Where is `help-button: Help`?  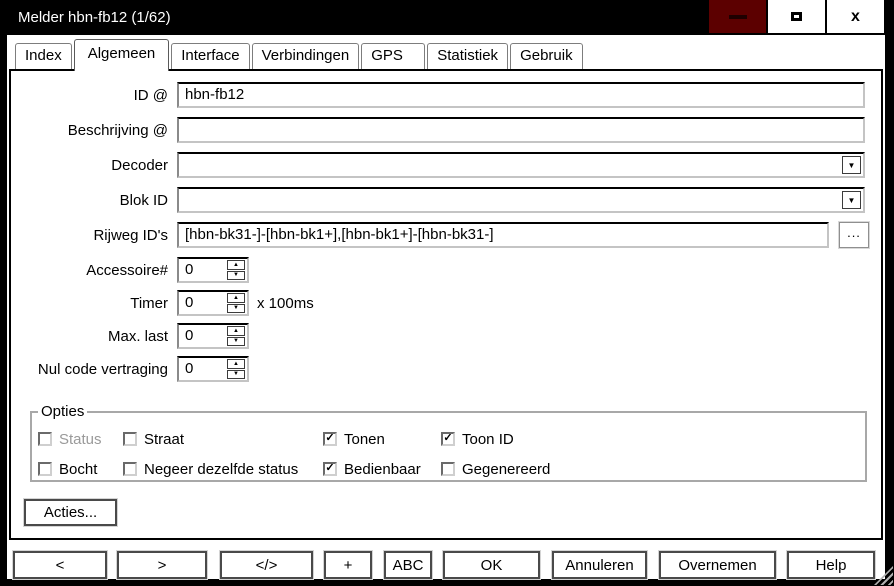
help-button: Help is located at coordinates (831, 565).